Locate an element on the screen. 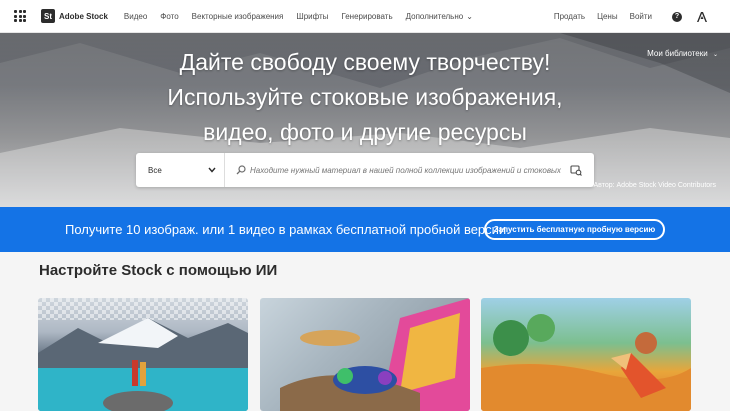  nav-fonts: Шрифты is located at coordinates (312, 16).